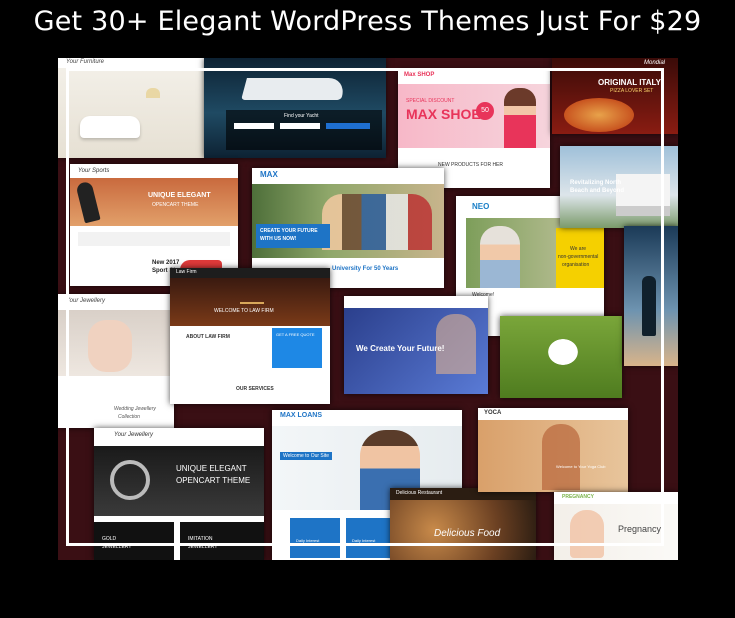 The height and width of the screenshot is (618, 735). What do you see at coordinates (295, 108) in the screenshot?
I see `yacht-theme-preview: Find your Yacht` at bounding box center [295, 108].